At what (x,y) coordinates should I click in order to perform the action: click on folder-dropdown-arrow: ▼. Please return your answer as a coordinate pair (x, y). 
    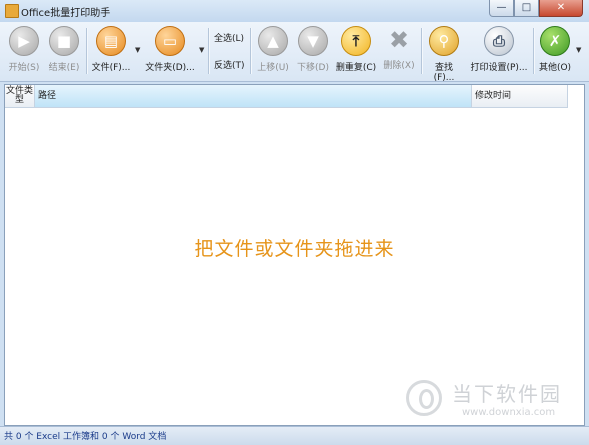
    Looking at the image, I should click on (201, 50).